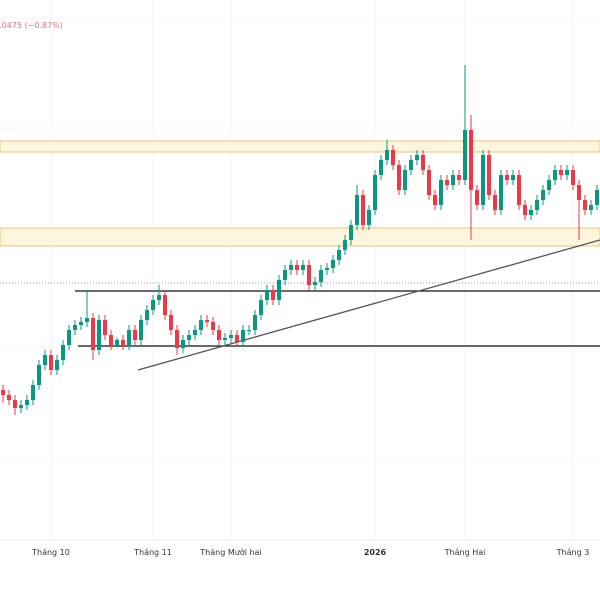  I want to click on x-tick-label: Tháng 3, so click(573, 552).